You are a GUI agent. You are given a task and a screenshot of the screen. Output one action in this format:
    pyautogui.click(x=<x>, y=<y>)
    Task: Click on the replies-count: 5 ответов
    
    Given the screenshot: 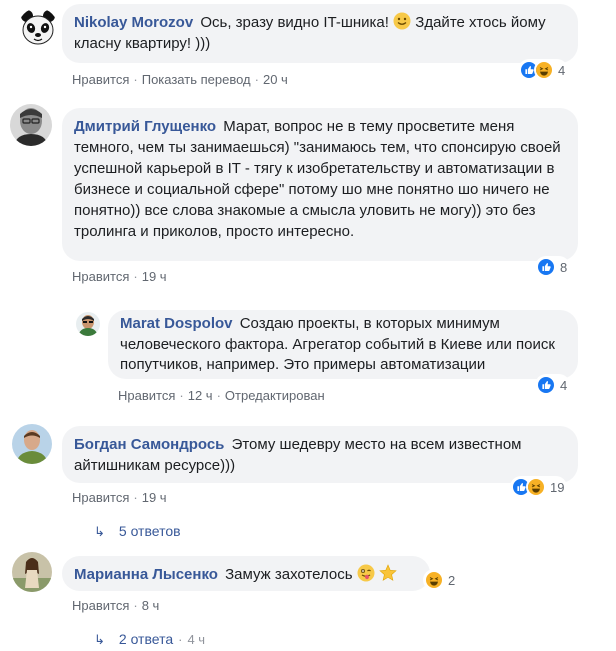 What is the action you would take?
    pyautogui.click(x=150, y=531)
    